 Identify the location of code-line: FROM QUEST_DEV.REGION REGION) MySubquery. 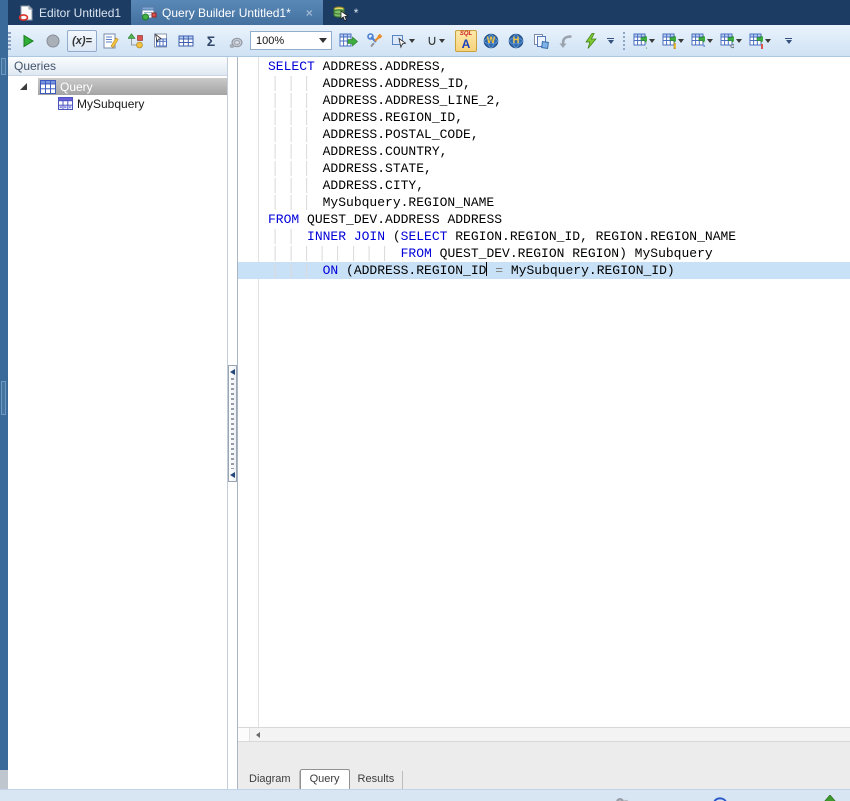
(544, 253).